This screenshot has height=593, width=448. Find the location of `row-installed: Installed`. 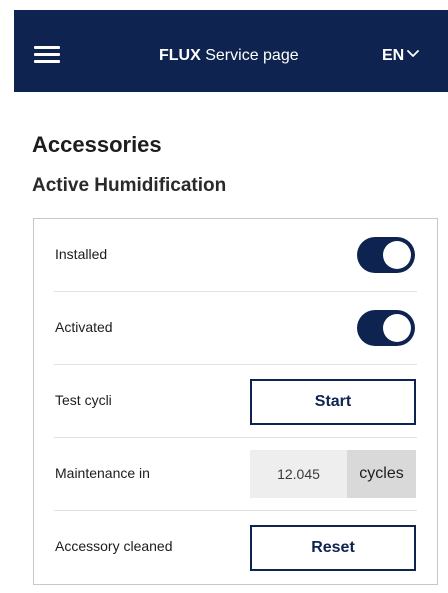

row-installed: Installed is located at coordinates (235, 255).